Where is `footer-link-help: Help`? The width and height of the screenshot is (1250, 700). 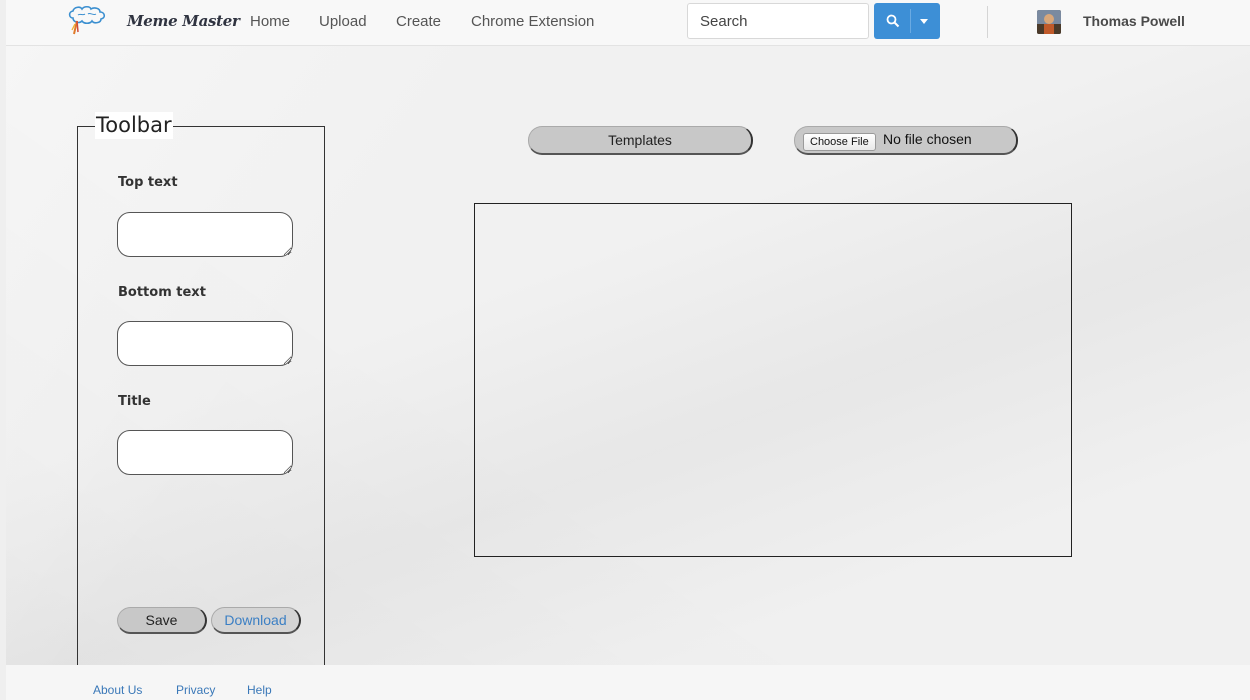 footer-link-help: Help is located at coordinates (259, 690).